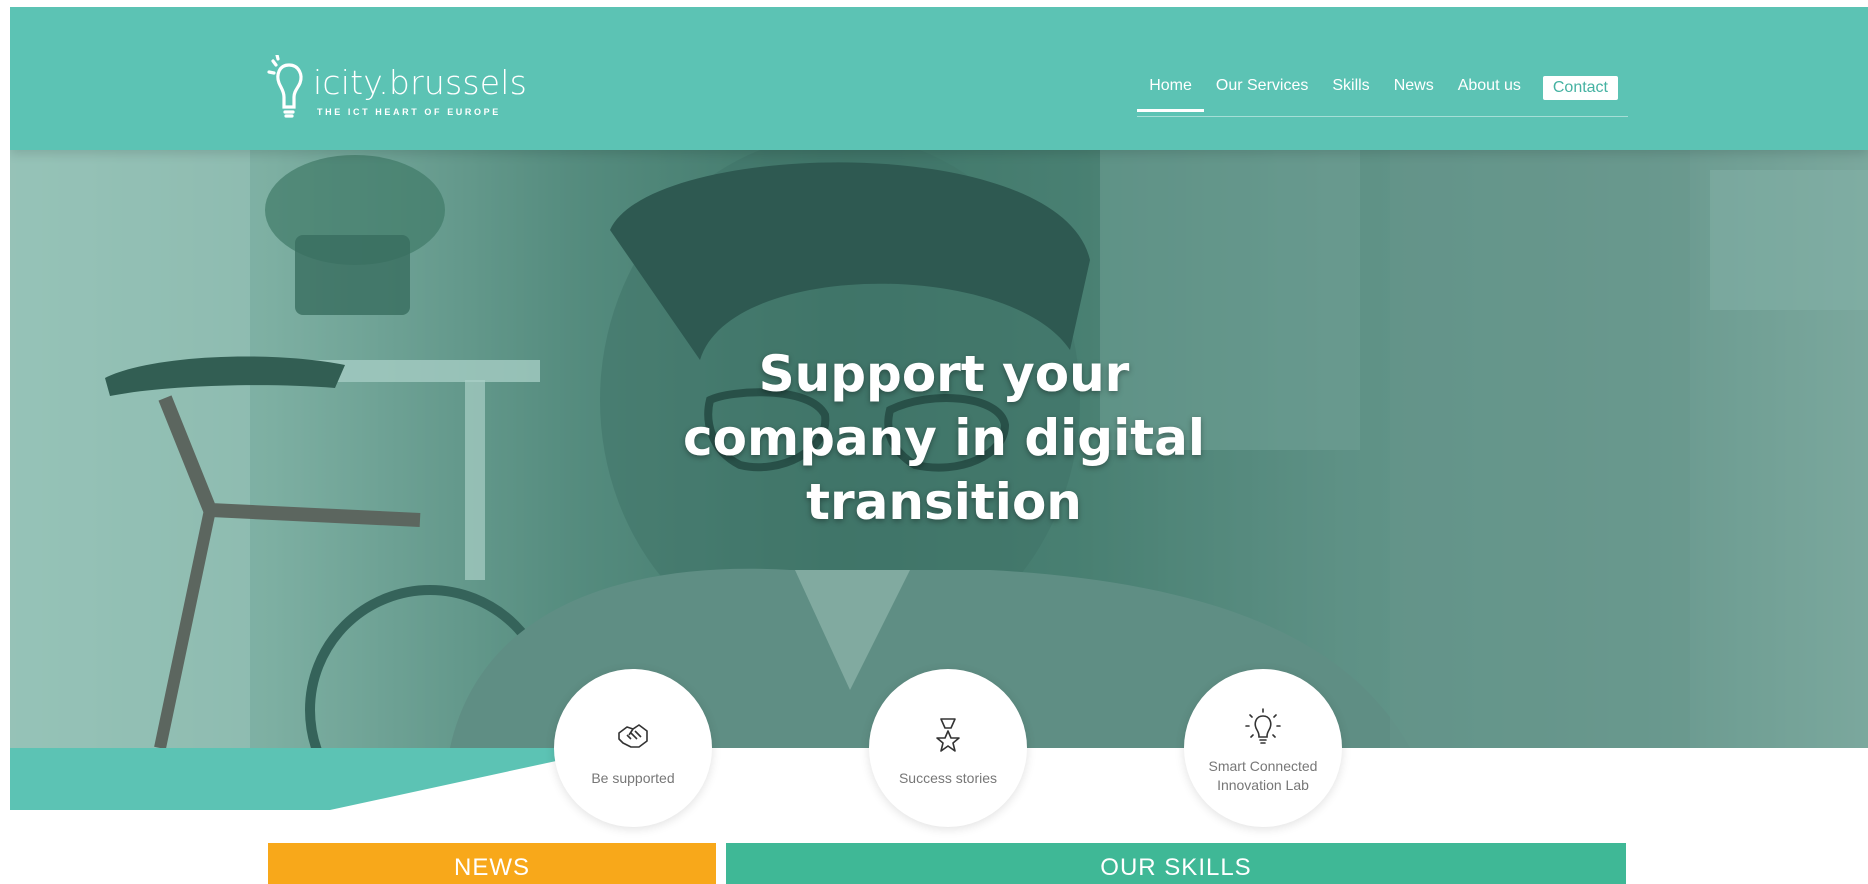 The height and width of the screenshot is (884, 1868). What do you see at coordinates (948, 735) in the screenshot?
I see `award-star-icon` at bounding box center [948, 735].